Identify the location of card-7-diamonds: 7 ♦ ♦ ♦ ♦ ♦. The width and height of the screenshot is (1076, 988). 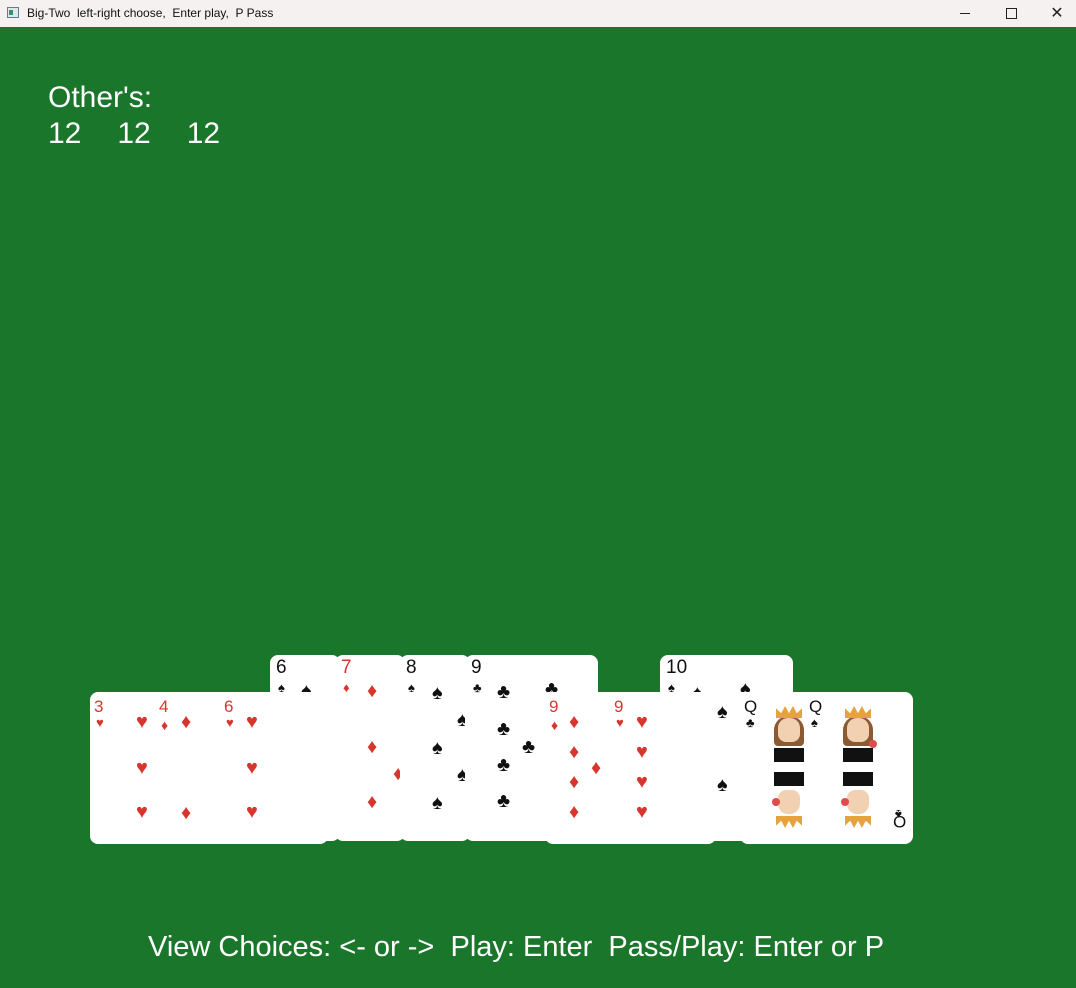
(370, 748).